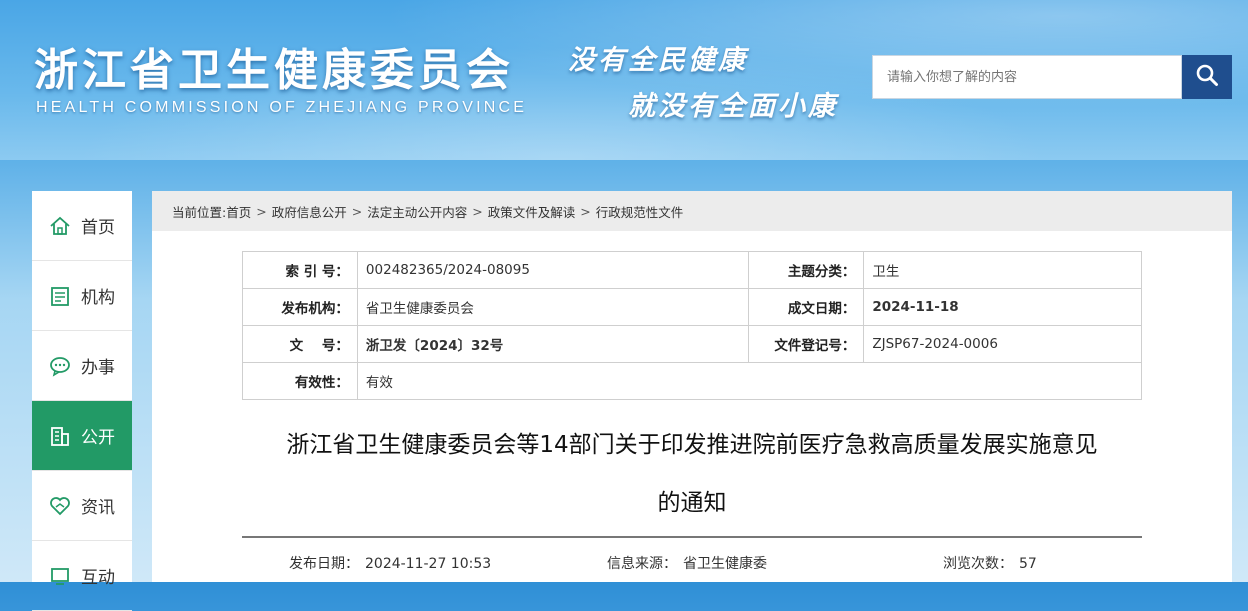 The image size is (1248, 611). Describe the element at coordinates (692, 445) in the screenshot. I see `document-title-line-1: 浙江省卫生健康委员会等14部门关于印发推进院前医疗急救高质量发展实施意见` at that location.